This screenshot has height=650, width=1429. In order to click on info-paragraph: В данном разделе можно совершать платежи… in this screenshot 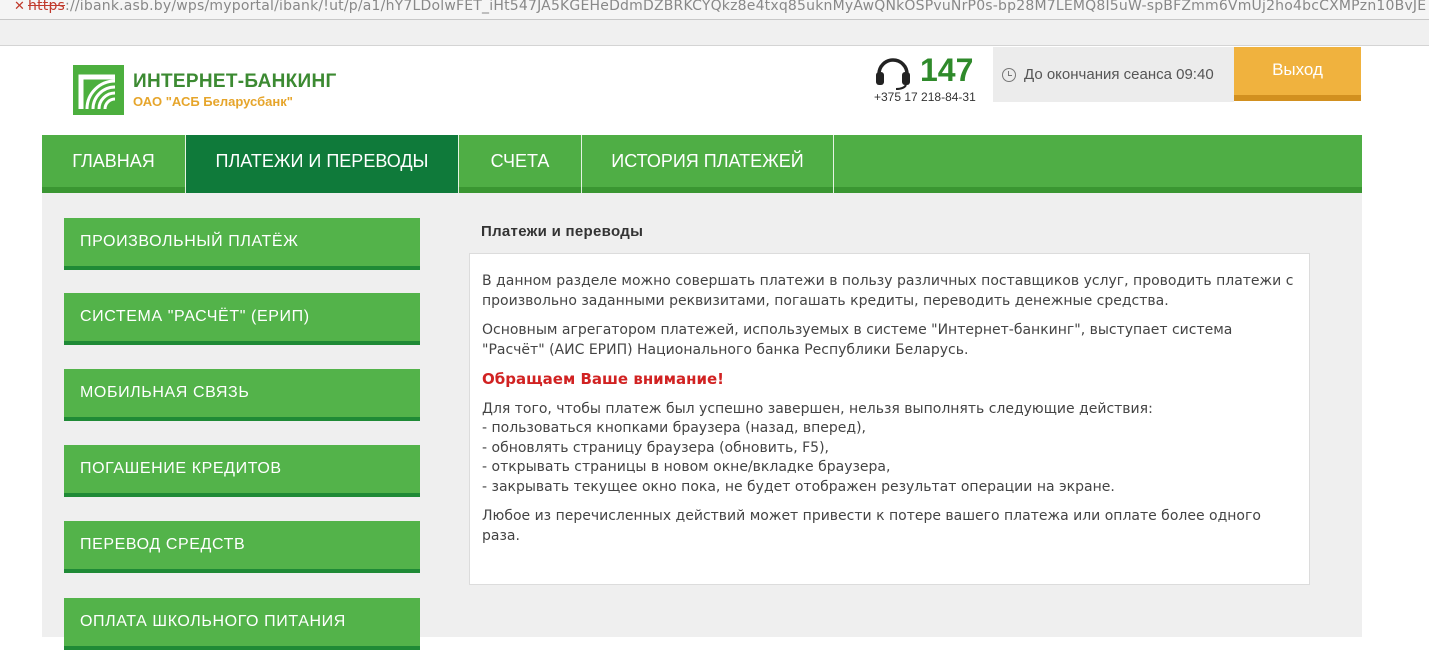, I will do `click(888, 291)`.